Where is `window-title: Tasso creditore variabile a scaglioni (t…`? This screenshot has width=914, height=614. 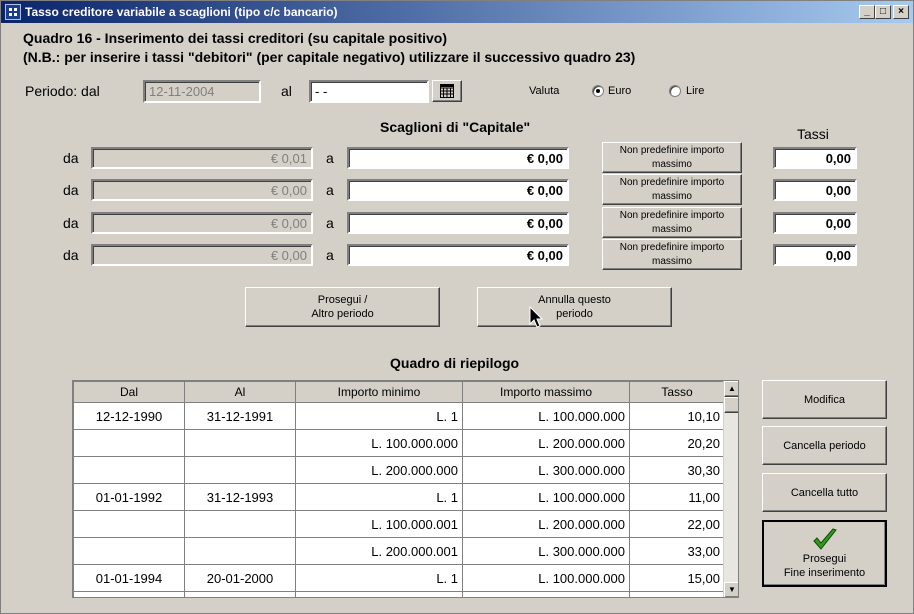 window-title: Tasso creditore variabile a scaglioni (t… is located at coordinates (181, 12).